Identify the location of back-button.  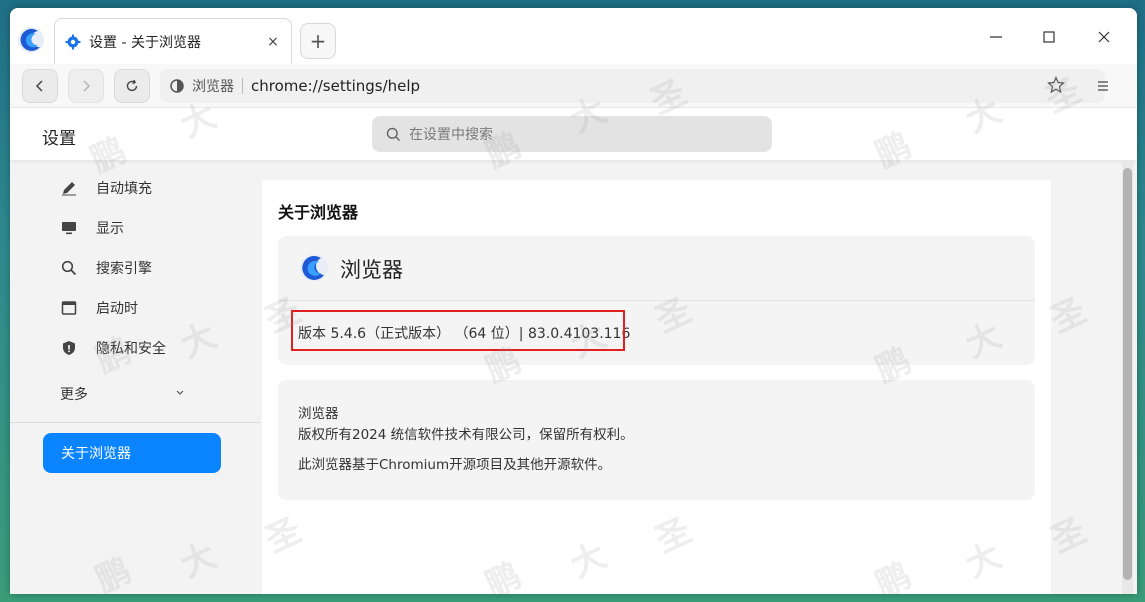
(40, 86).